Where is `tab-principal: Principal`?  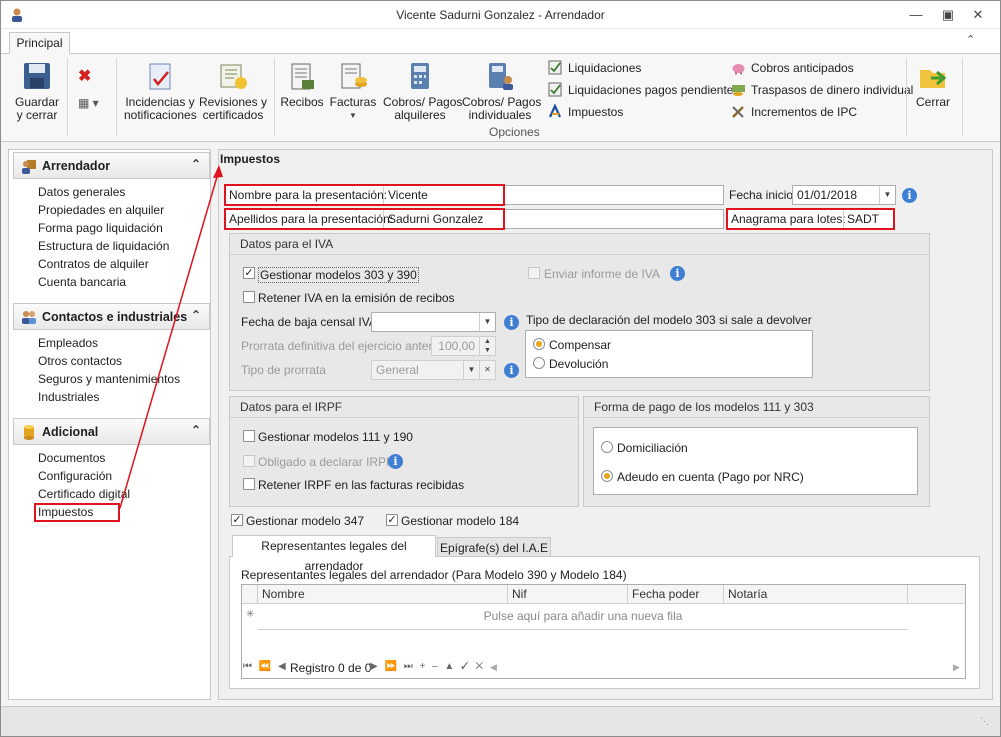 tab-principal: Principal is located at coordinates (39, 43).